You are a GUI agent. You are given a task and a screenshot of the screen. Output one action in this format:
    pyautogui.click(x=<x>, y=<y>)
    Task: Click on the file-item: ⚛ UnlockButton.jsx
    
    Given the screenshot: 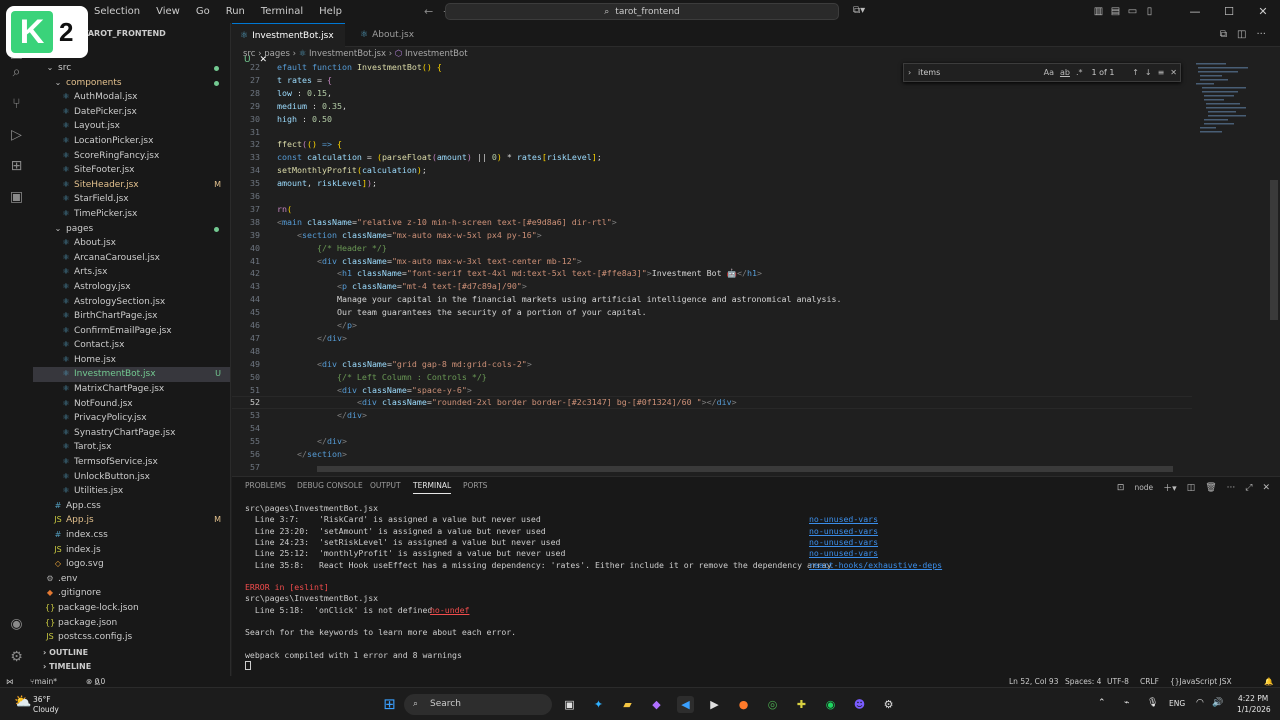 What is the action you would take?
    pyautogui.click(x=131, y=477)
    